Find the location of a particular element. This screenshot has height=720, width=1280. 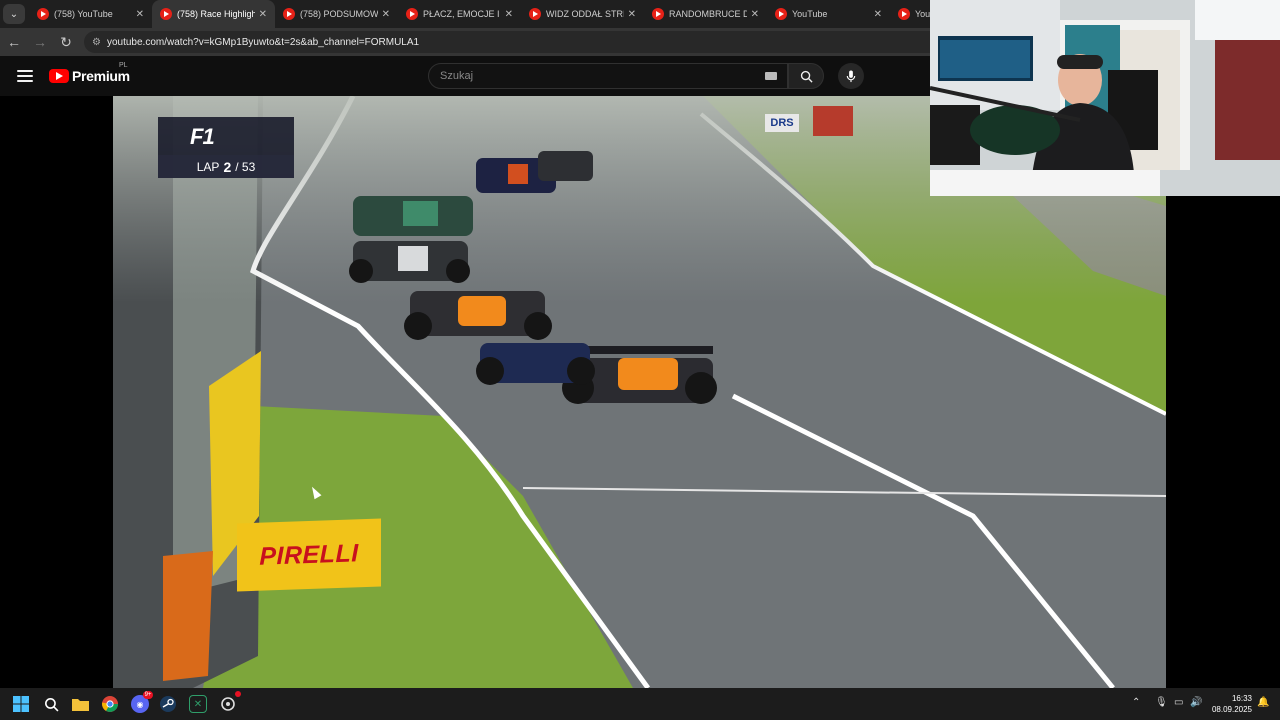

lap-counter: LAP 2 / 53 is located at coordinates (226, 166).